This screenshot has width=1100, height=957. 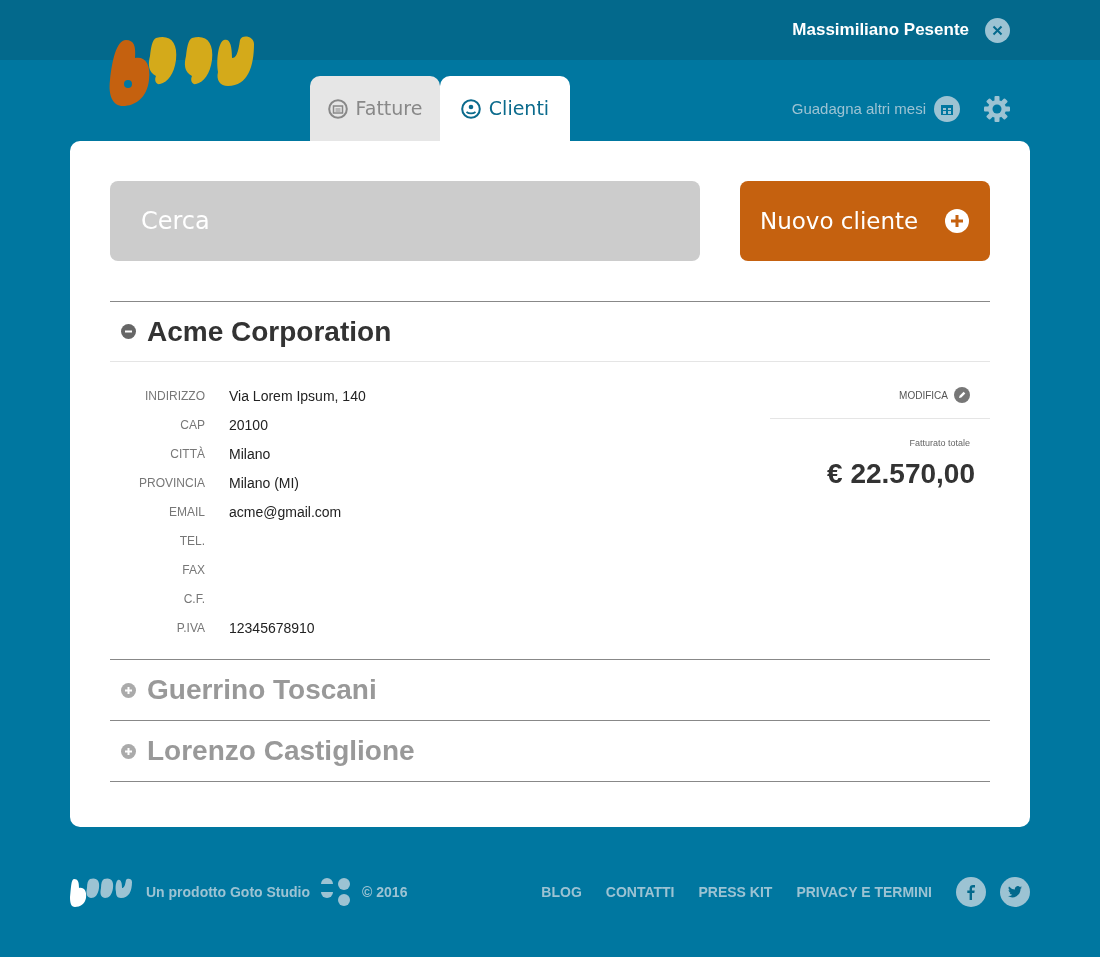 I want to click on field-label: CAP, so click(x=192, y=425).